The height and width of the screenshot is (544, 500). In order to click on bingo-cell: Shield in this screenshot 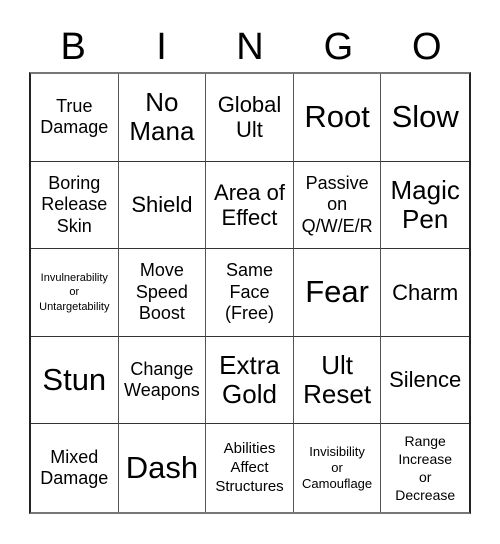, I will do `click(162, 205)`.